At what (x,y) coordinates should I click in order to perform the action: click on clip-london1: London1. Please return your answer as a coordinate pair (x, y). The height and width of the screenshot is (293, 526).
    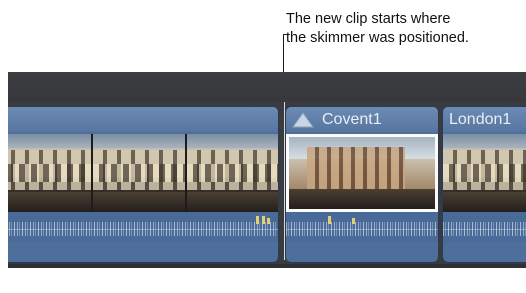
    Looking at the image, I should click on (484, 184).